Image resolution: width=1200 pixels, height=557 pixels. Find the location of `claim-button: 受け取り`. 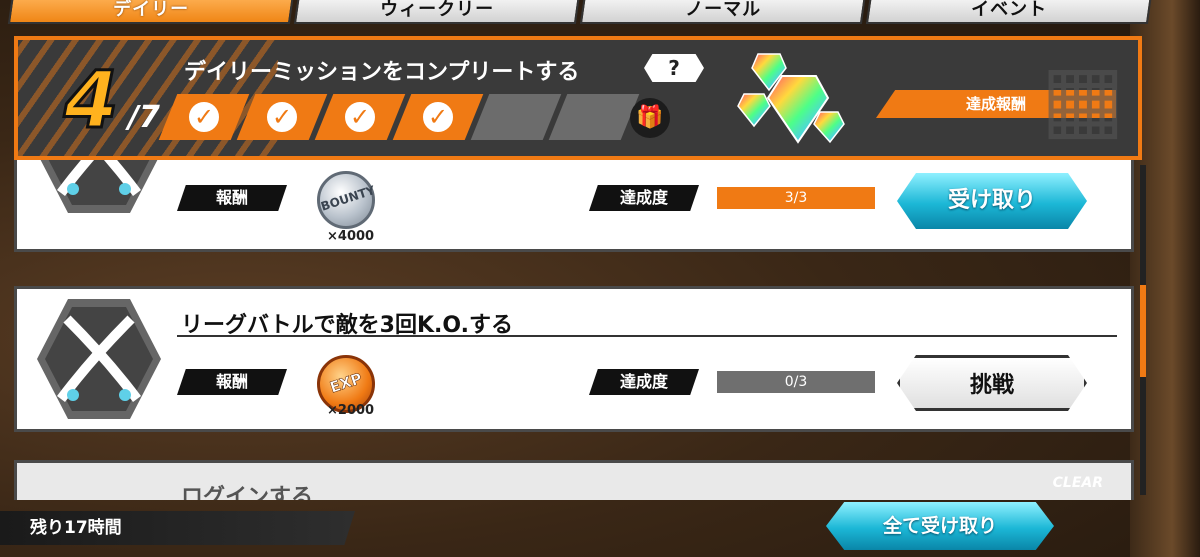

claim-button: 受け取り is located at coordinates (992, 201).